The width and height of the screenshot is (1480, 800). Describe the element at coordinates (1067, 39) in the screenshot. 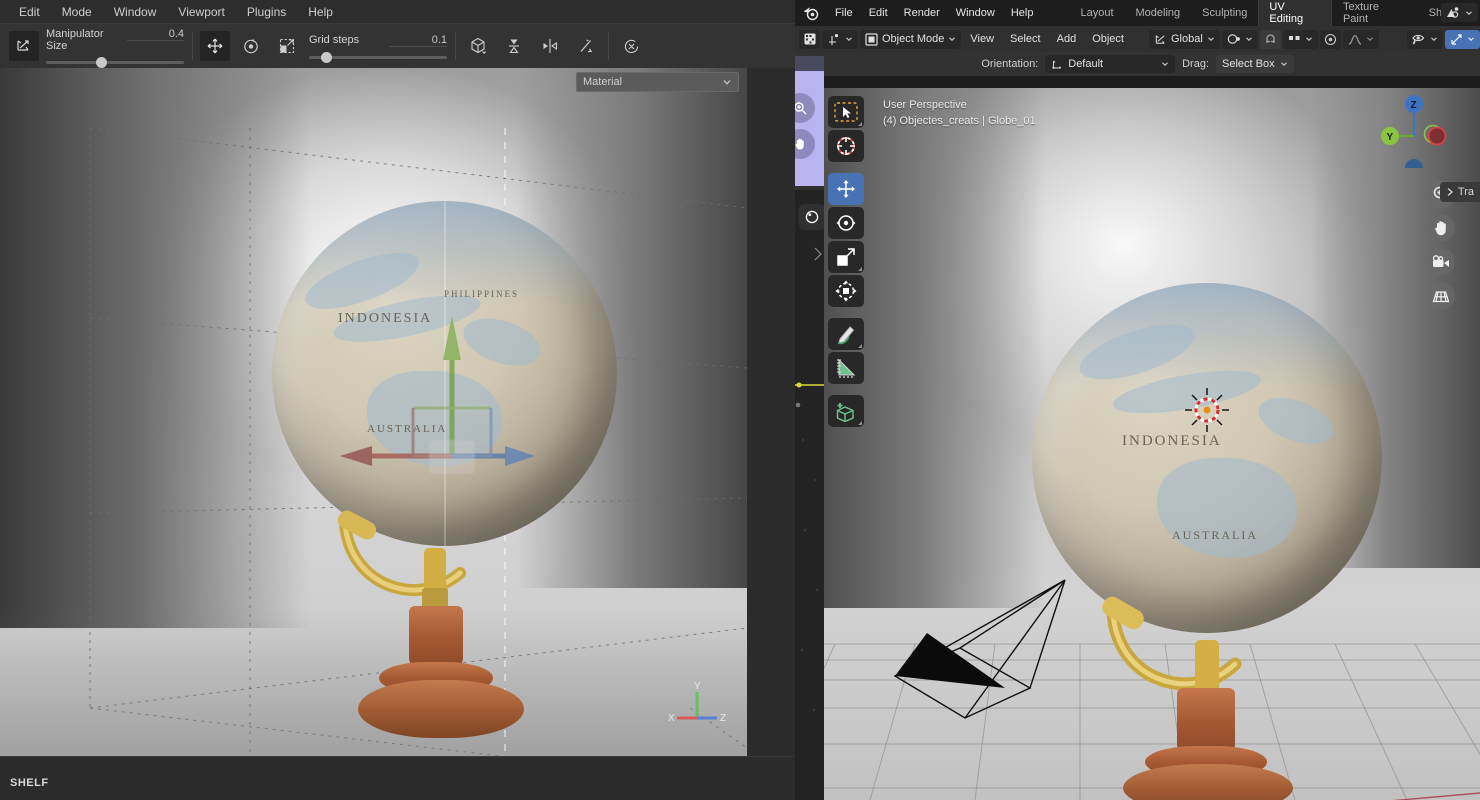

I see `menu-add: Add` at that location.